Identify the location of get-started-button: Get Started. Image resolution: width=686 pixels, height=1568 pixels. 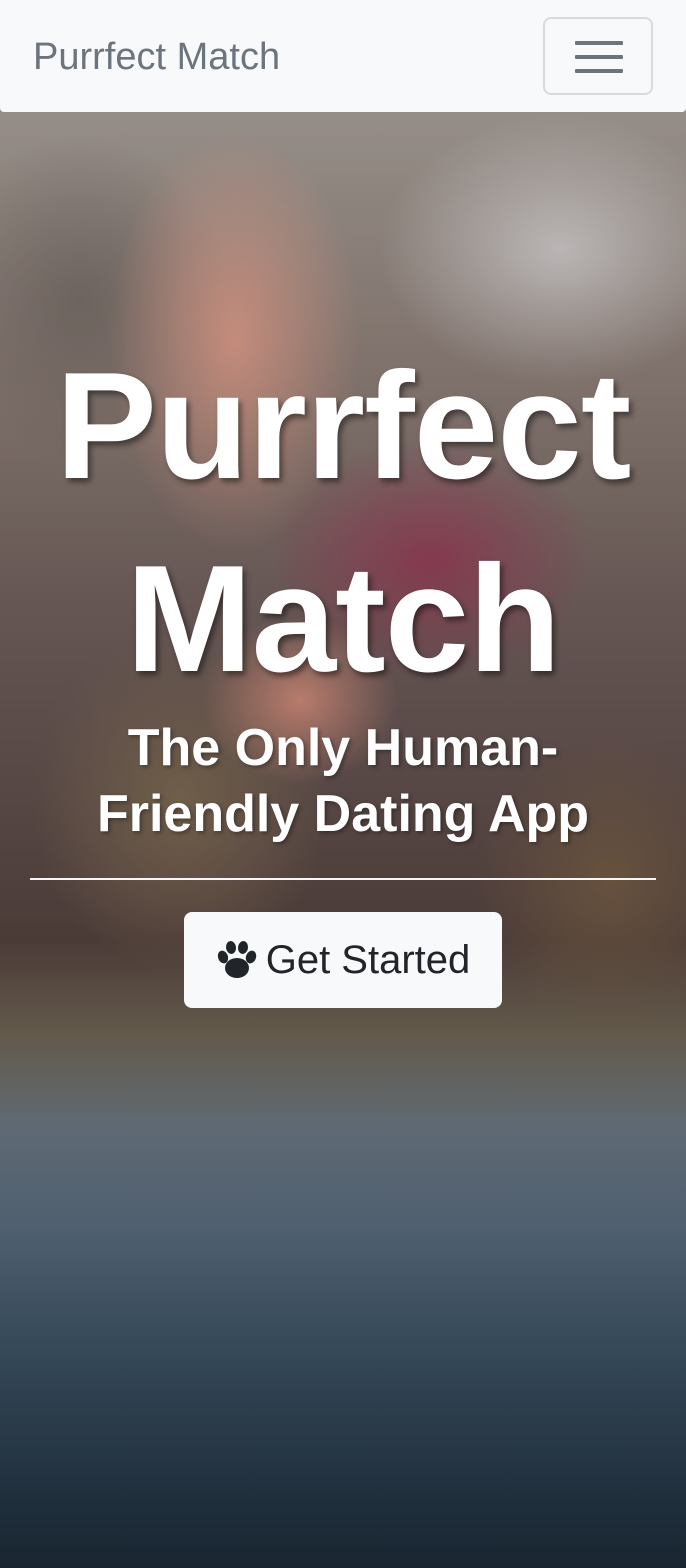
(343, 960).